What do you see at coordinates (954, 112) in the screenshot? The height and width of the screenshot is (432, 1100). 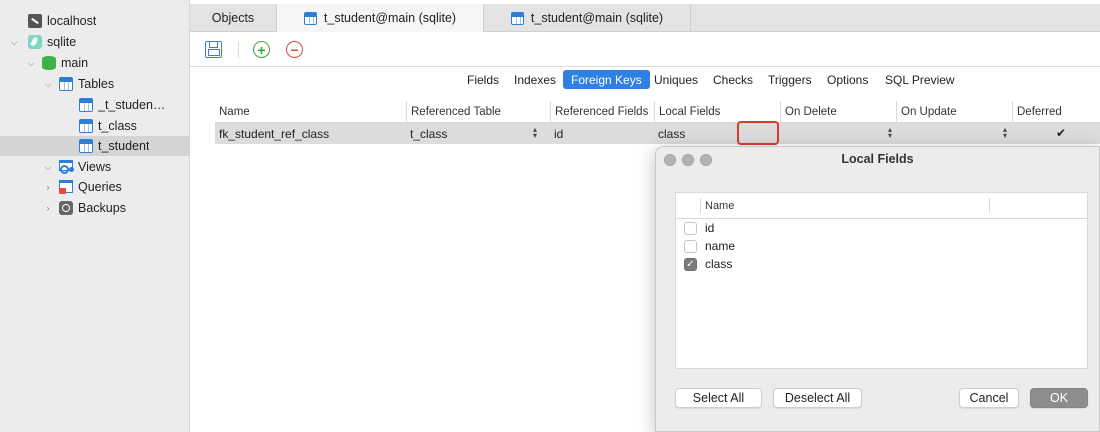 I see `column-header-on-update: On Update` at bounding box center [954, 112].